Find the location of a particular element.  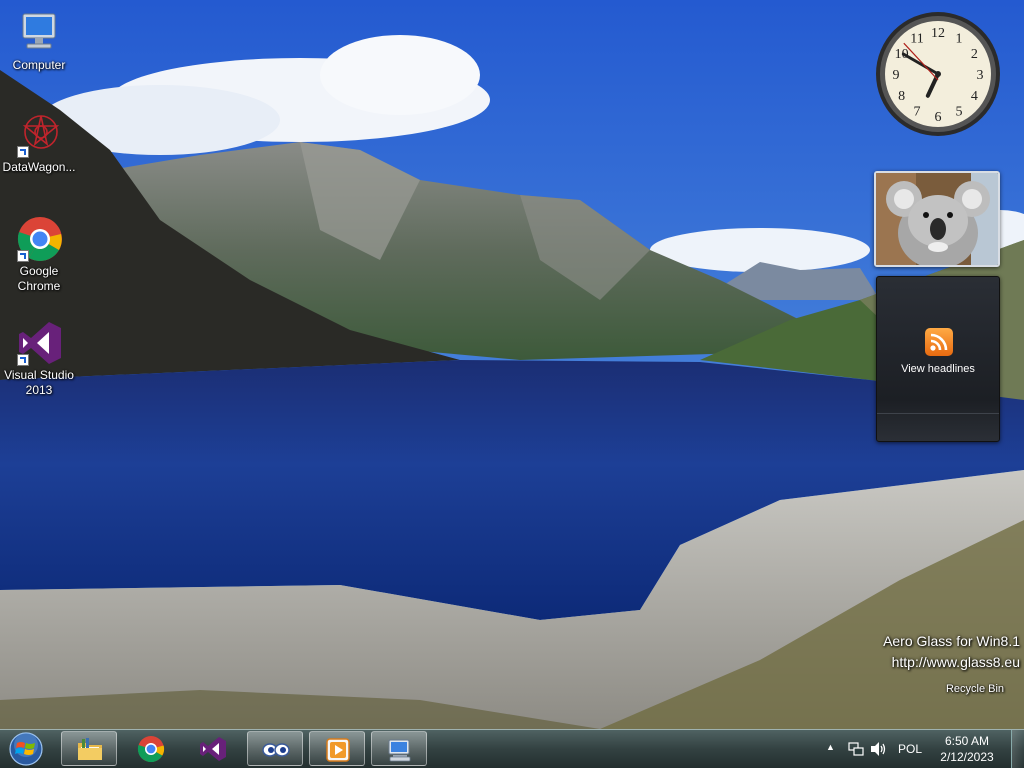

start-button is located at coordinates (26, 749).